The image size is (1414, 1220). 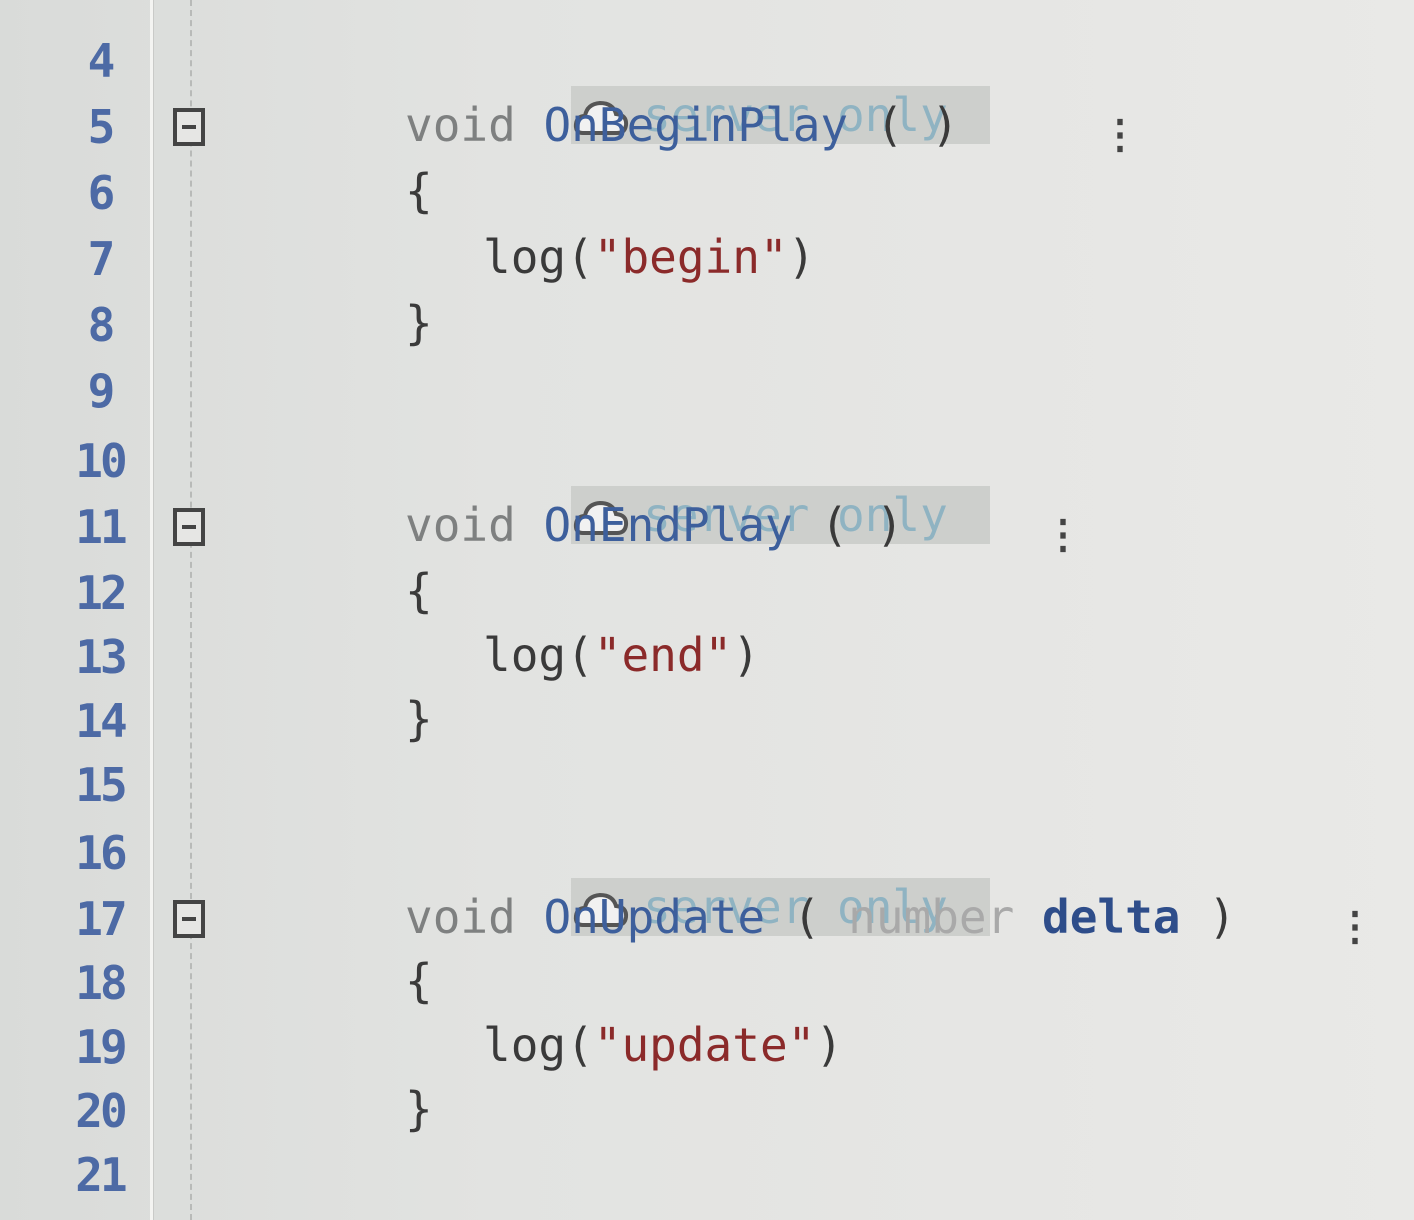 I want to click on code-line: 12 {, so click(x=707, y=593).